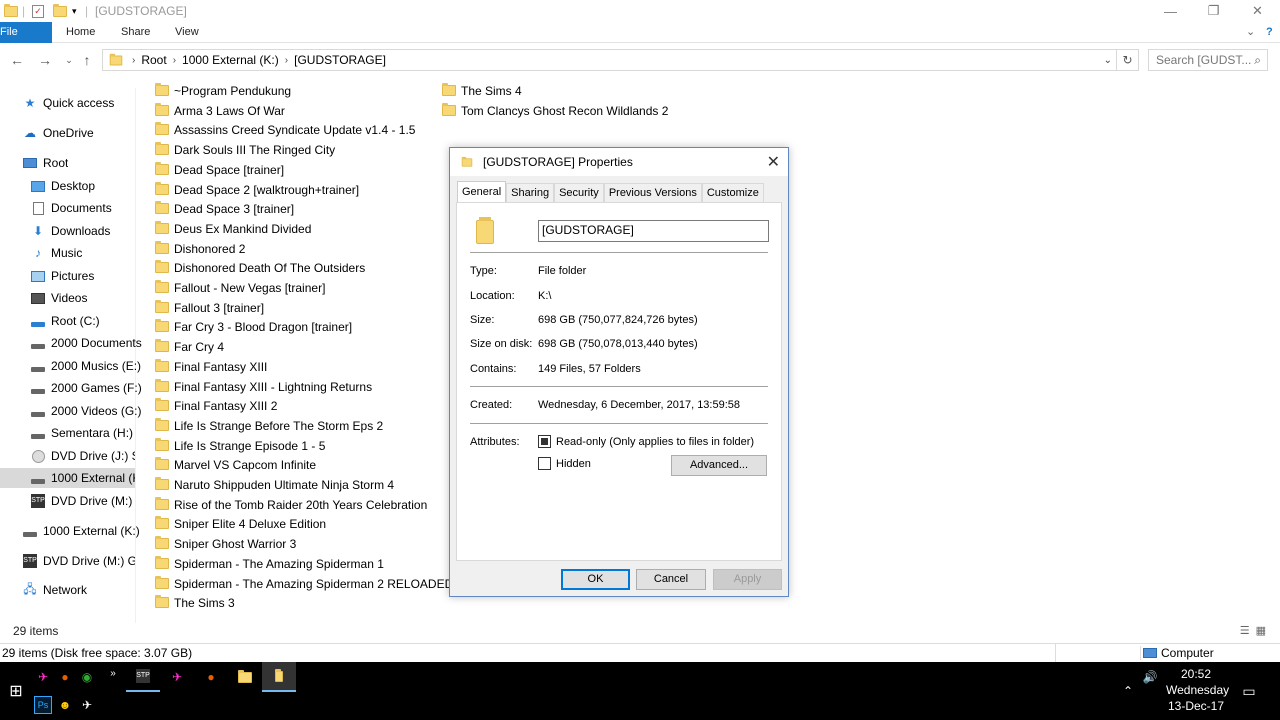 The image size is (1280, 720). Describe the element at coordinates (38, 11) in the screenshot. I see `properties-icon: ✓` at that location.